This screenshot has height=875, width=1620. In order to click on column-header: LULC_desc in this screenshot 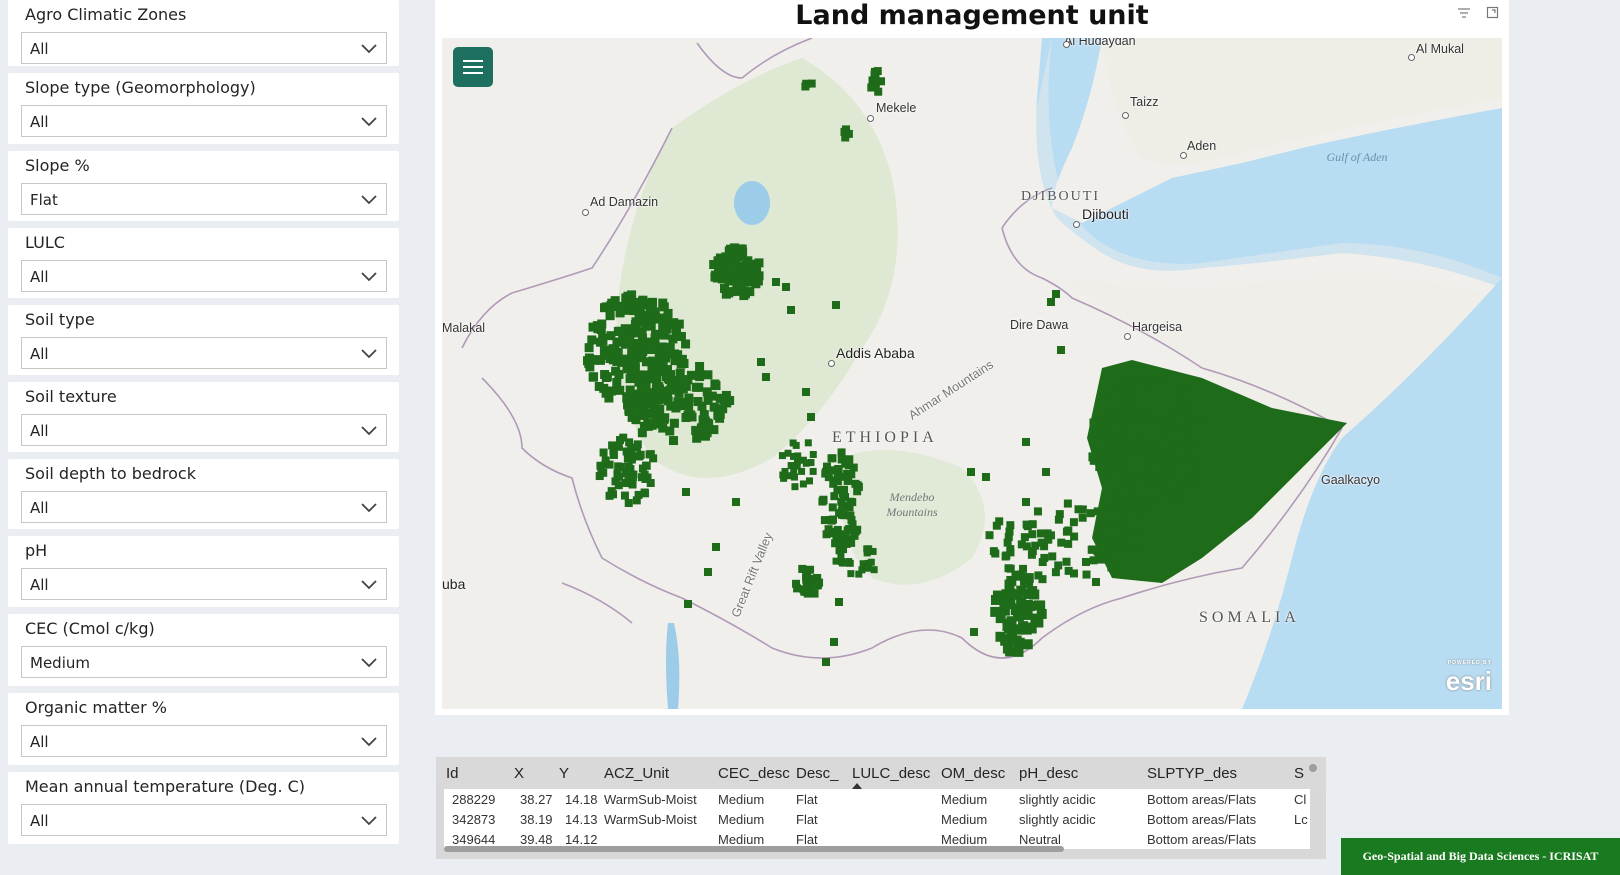, I will do `click(891, 773)`.